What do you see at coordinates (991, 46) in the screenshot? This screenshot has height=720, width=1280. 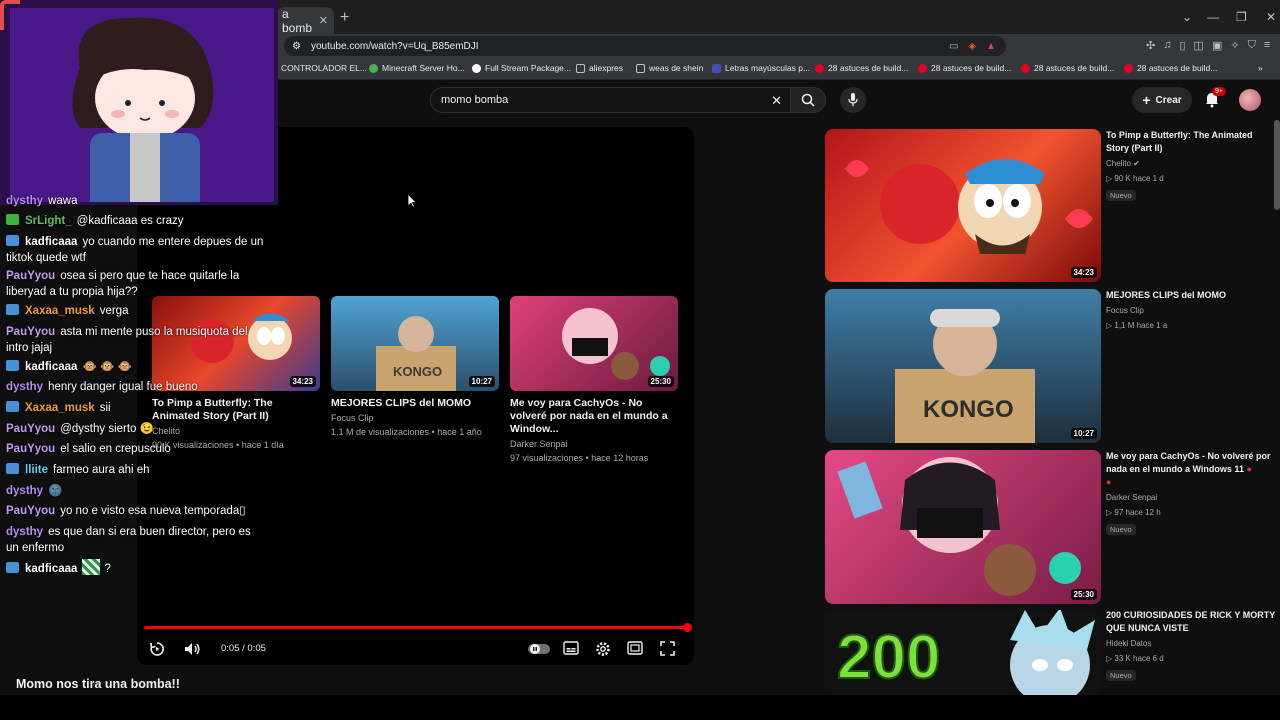 I see `rewards-icon: ▲` at bounding box center [991, 46].